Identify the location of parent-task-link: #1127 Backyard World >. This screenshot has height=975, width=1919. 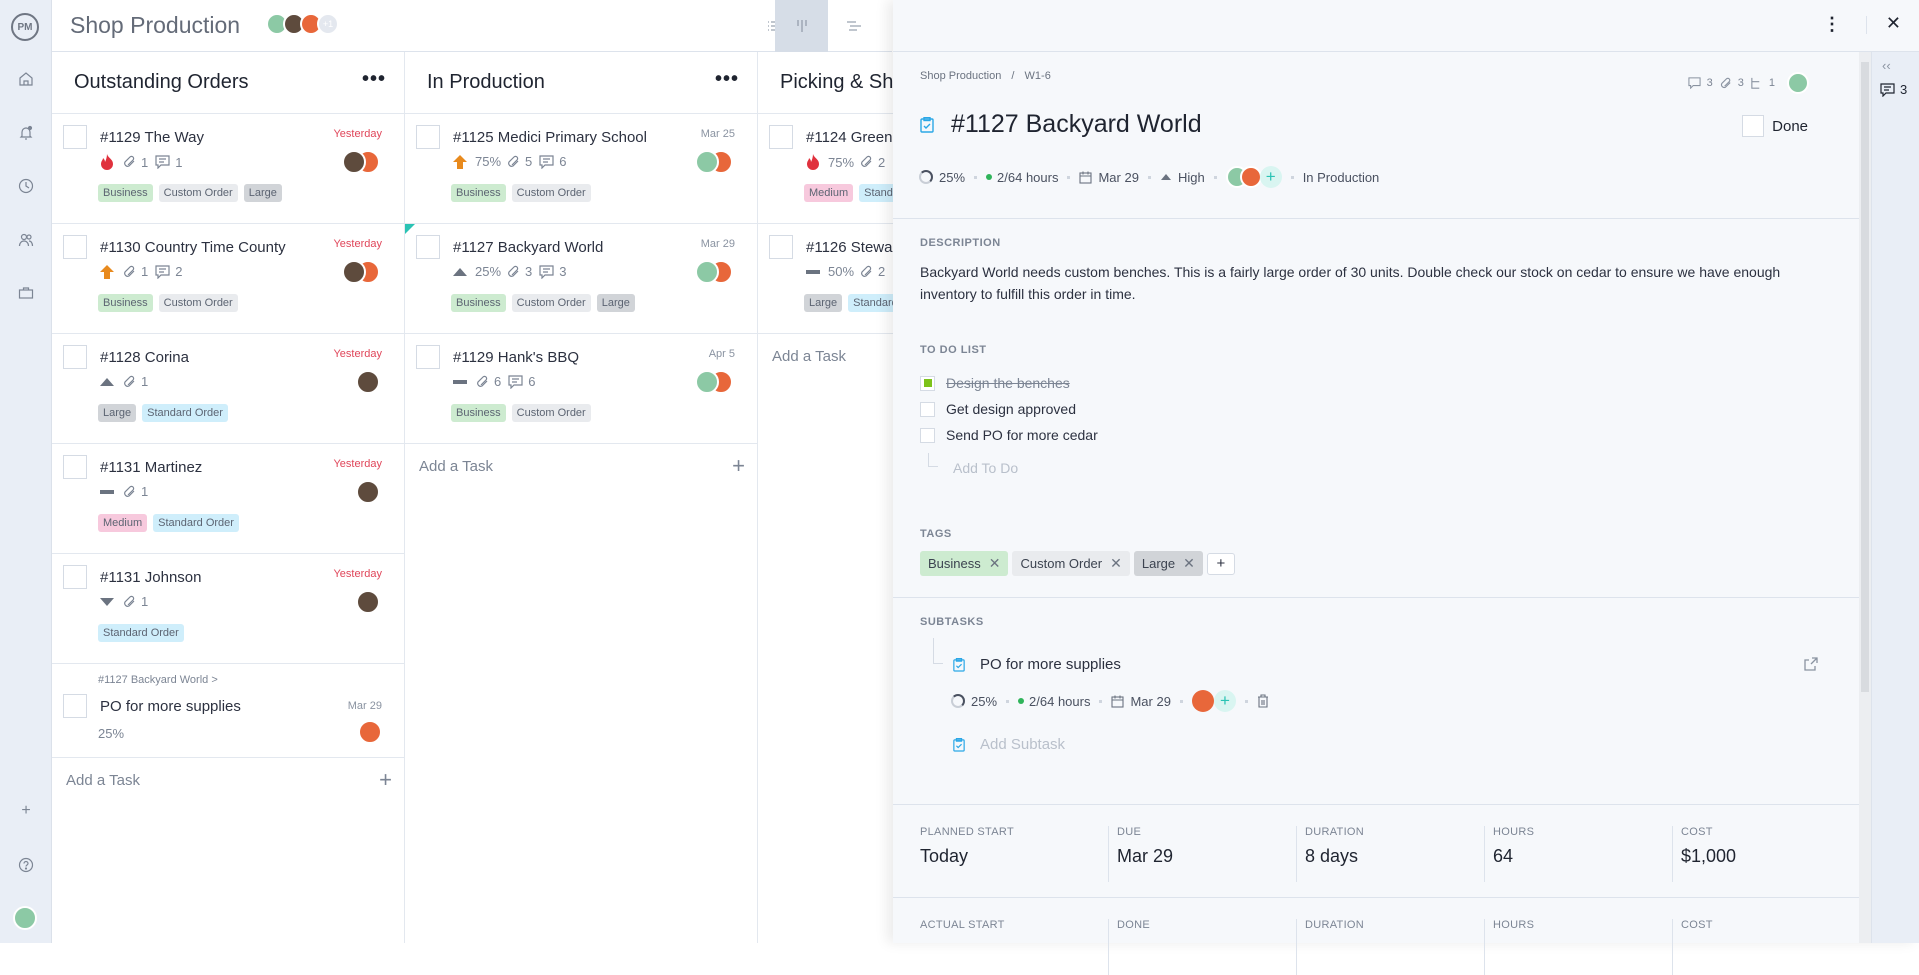
(158, 680).